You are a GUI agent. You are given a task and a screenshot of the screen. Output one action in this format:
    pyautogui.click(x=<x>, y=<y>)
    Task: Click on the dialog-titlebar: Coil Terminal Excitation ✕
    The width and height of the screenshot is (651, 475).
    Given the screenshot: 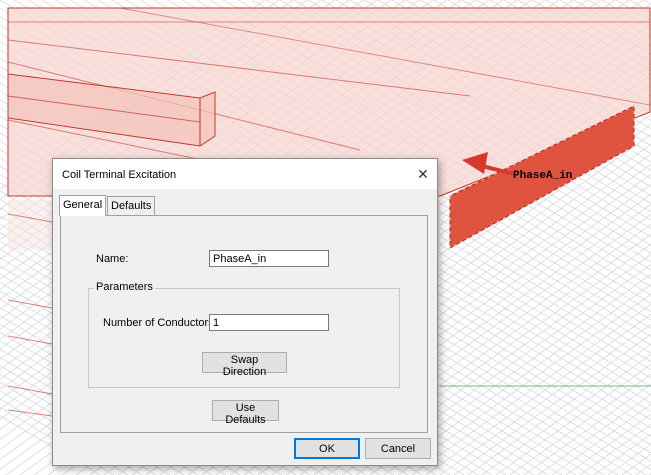 What is the action you would take?
    pyautogui.click(x=245, y=174)
    